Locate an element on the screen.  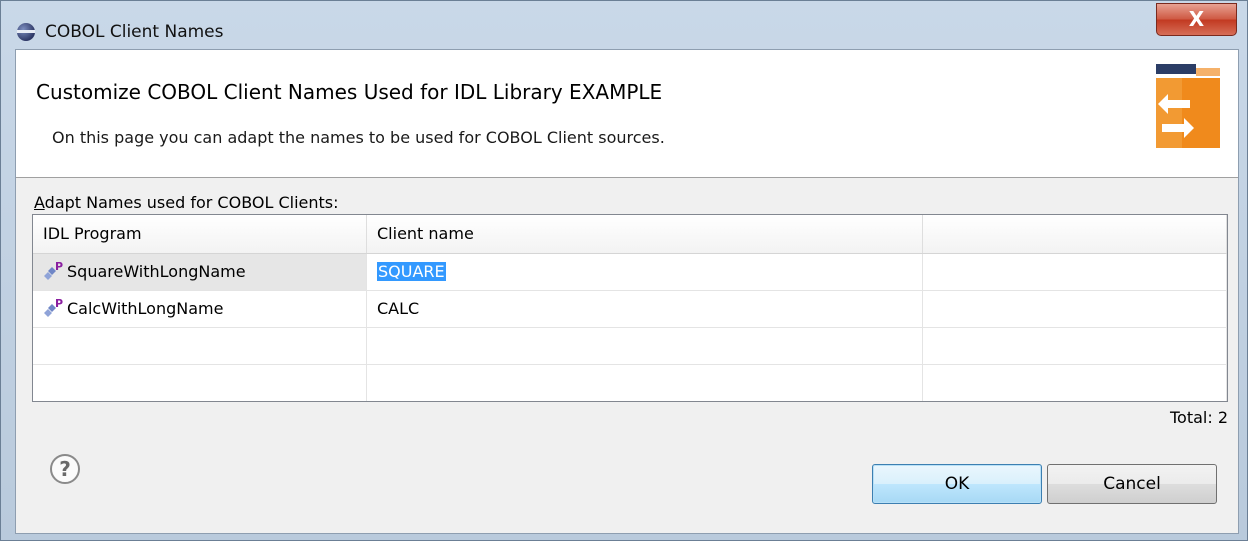
program-name: CalcWithLongName is located at coordinates (145, 308).